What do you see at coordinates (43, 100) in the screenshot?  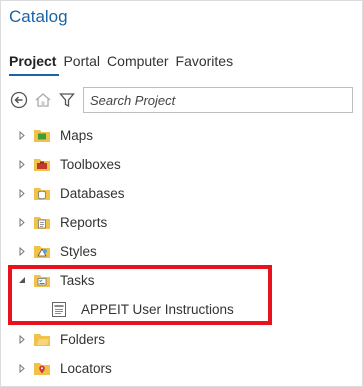 I see `home-icon` at bounding box center [43, 100].